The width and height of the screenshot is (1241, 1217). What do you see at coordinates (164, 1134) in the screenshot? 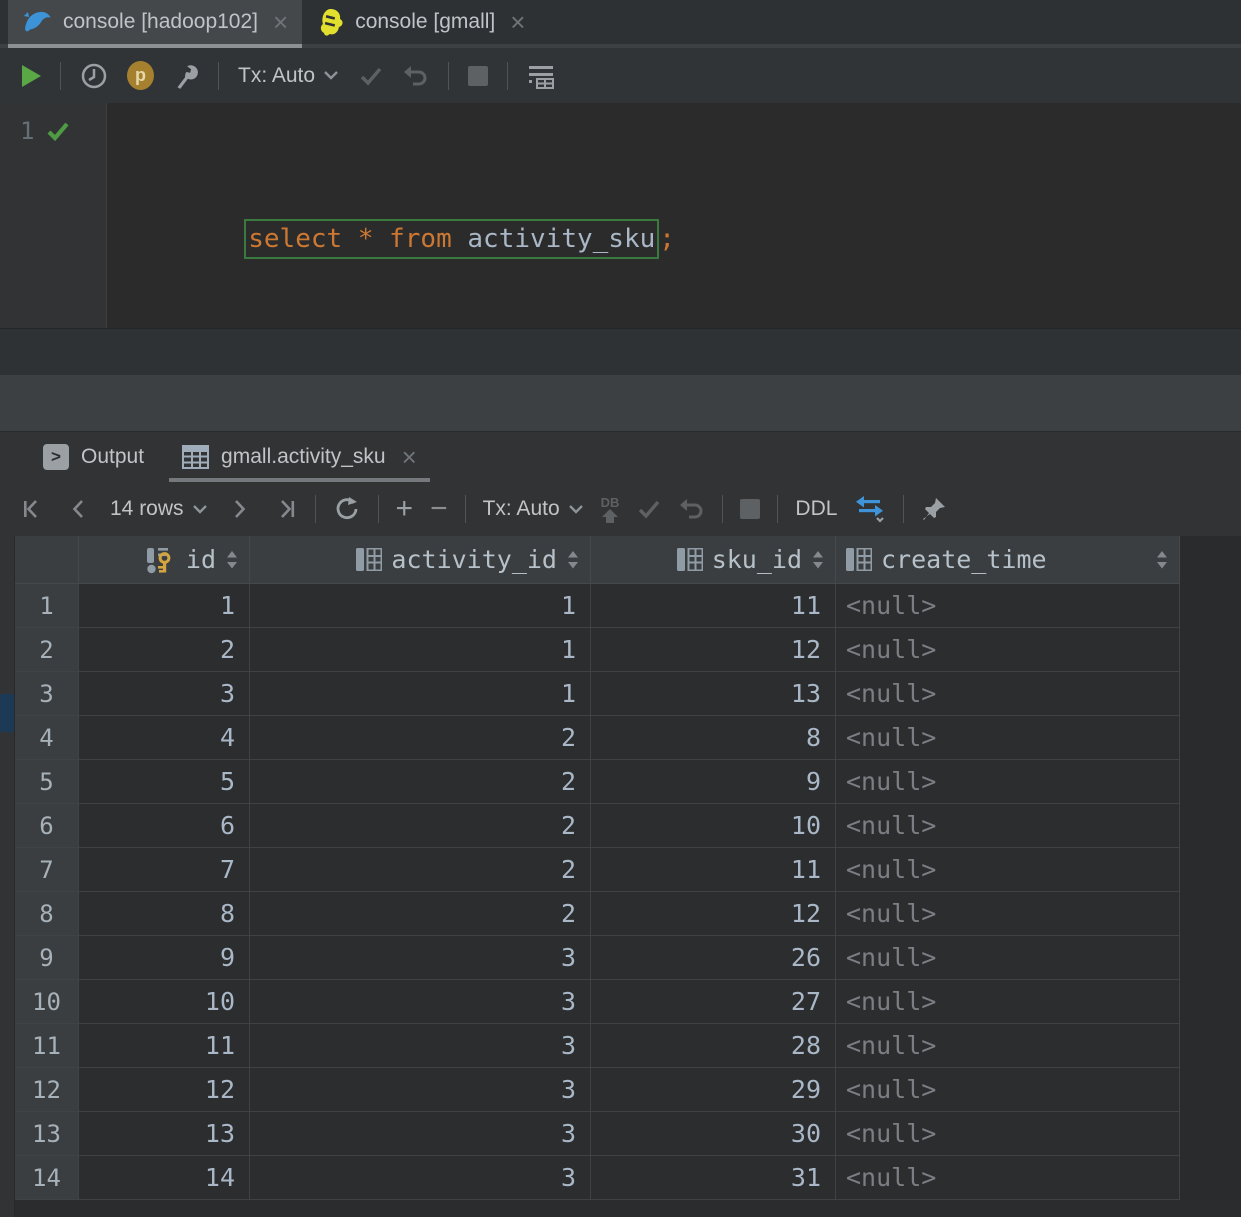
I see `id-cell: 13` at bounding box center [164, 1134].